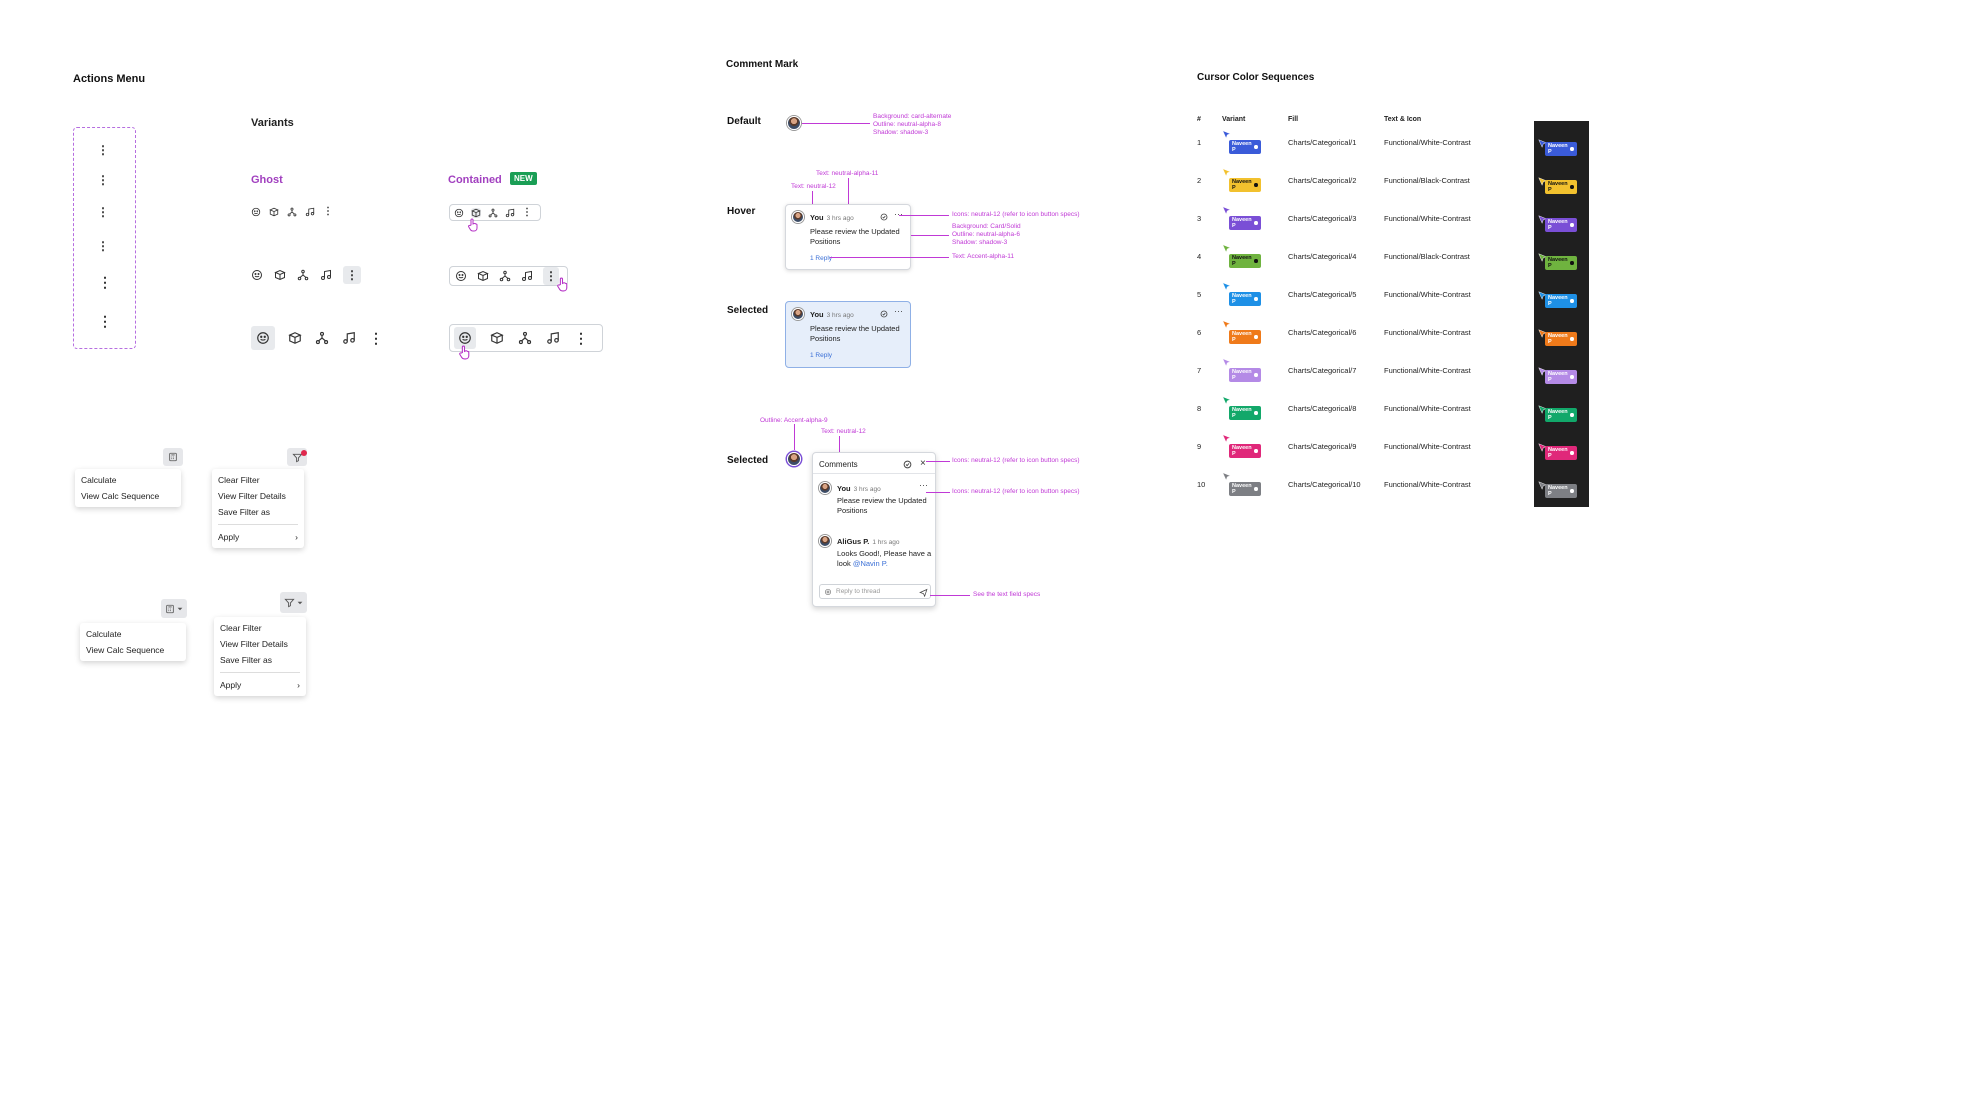  What do you see at coordinates (1427, 180) in the screenshot?
I see `row-text-icon: Functional/Black-Contrast` at bounding box center [1427, 180].